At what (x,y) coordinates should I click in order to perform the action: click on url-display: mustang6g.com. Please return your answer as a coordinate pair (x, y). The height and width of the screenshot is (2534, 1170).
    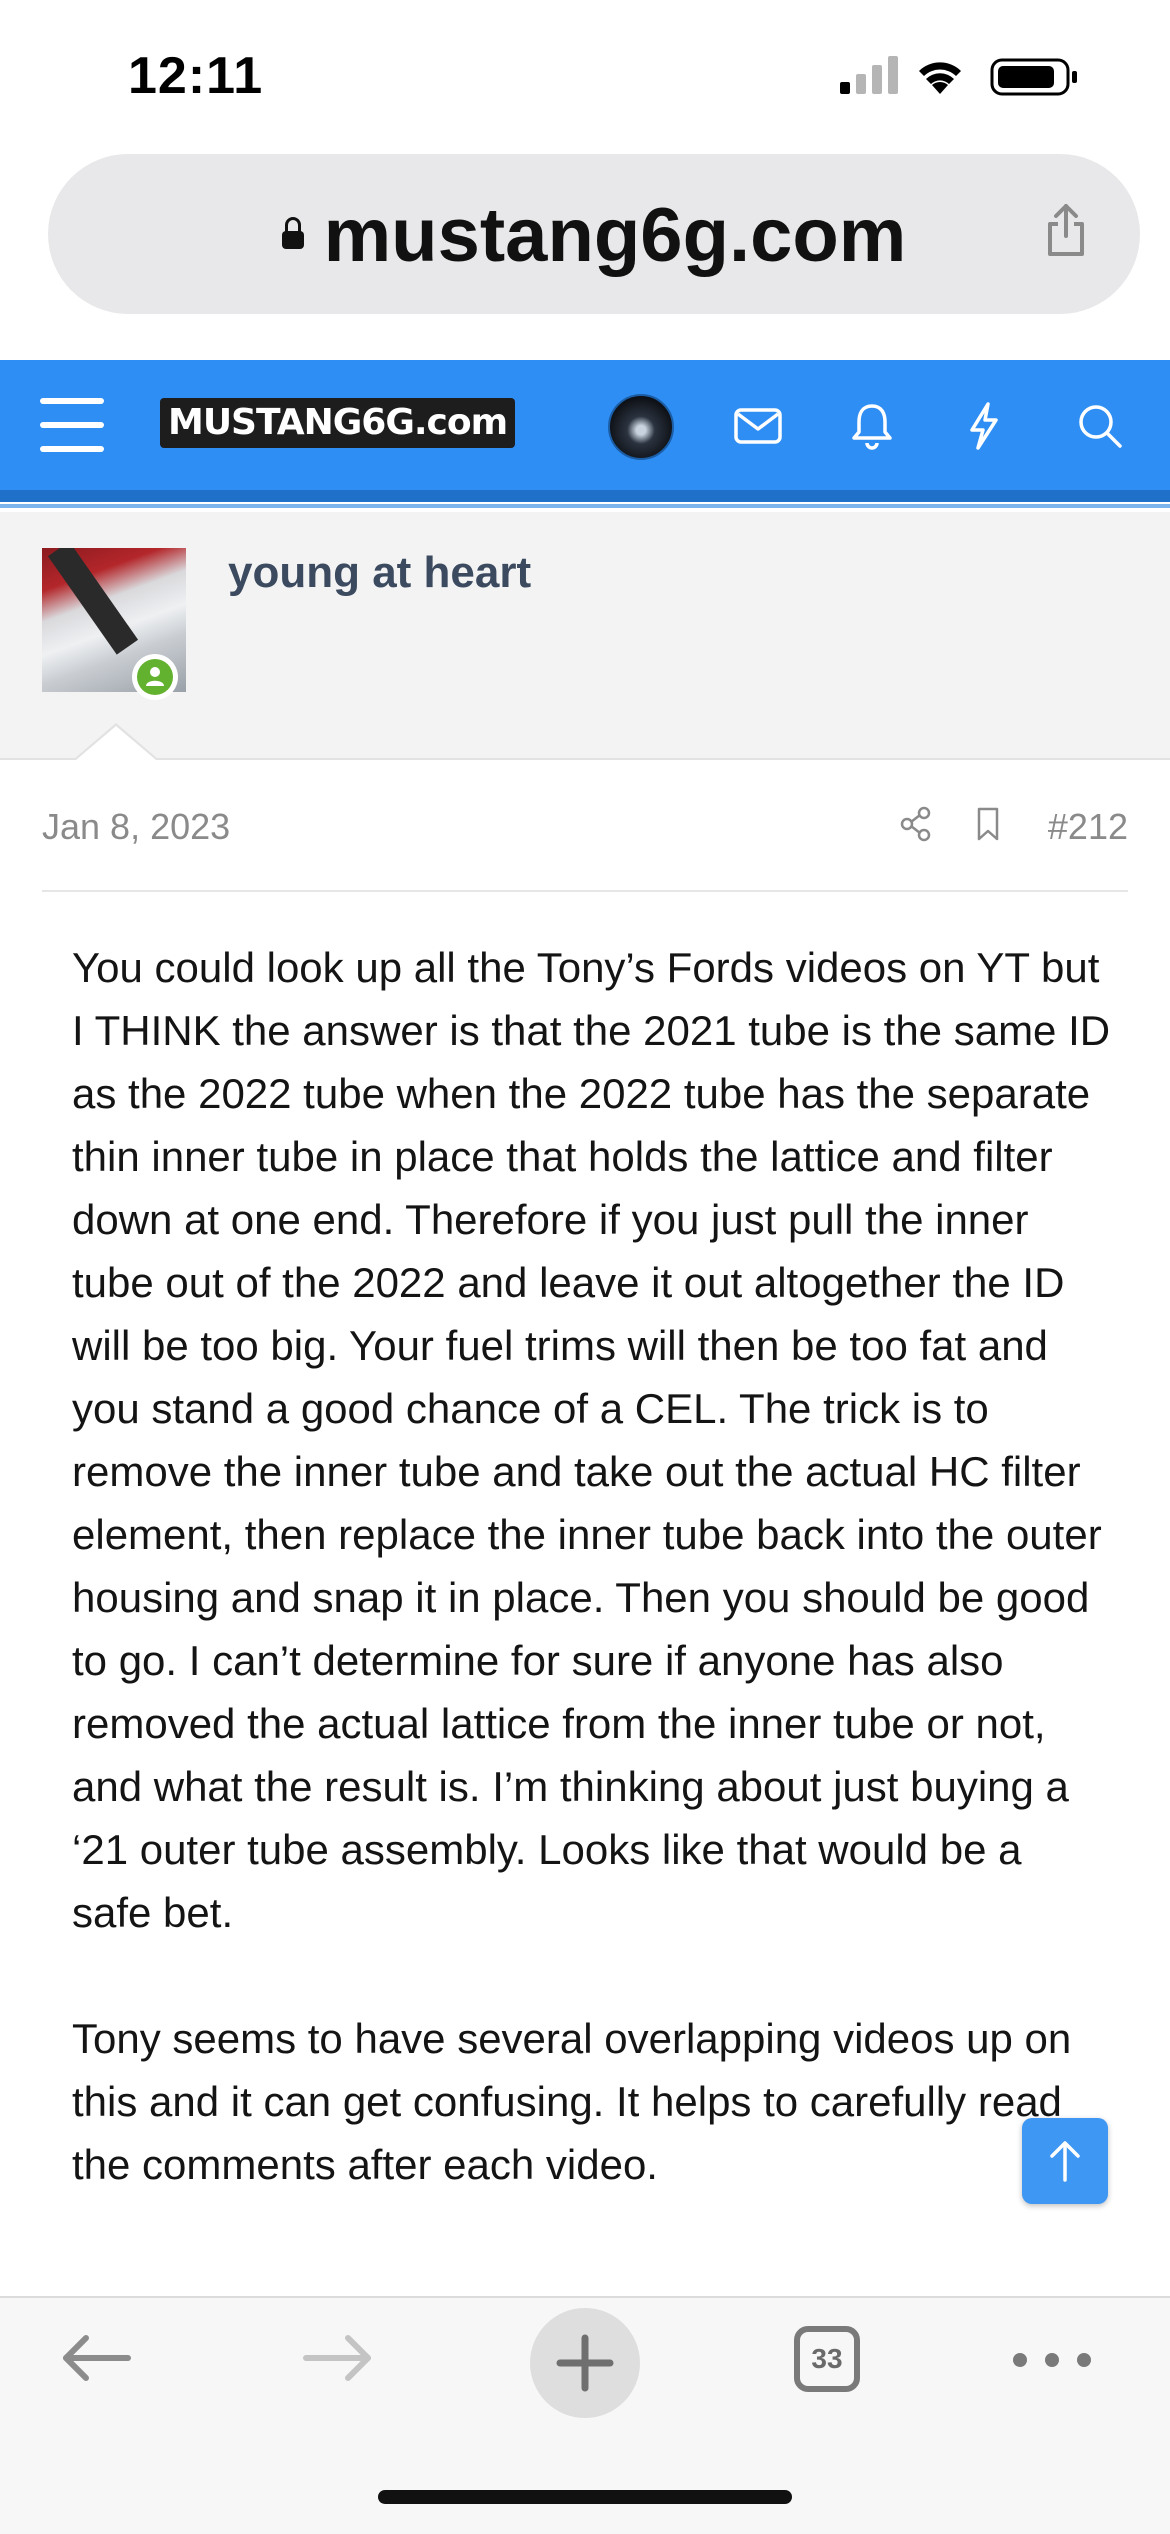
    Looking at the image, I should click on (594, 235).